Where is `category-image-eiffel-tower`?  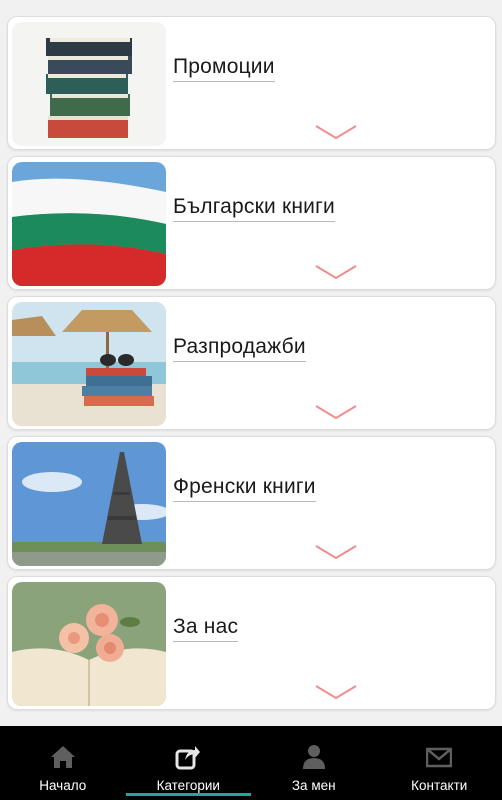
category-image-eiffel-tower is located at coordinates (89, 504).